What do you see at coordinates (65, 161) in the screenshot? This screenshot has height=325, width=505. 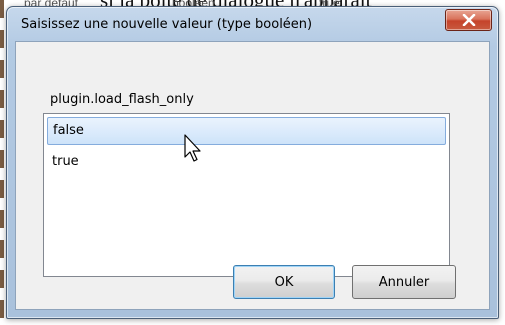 I see `option-true-label: true` at bounding box center [65, 161].